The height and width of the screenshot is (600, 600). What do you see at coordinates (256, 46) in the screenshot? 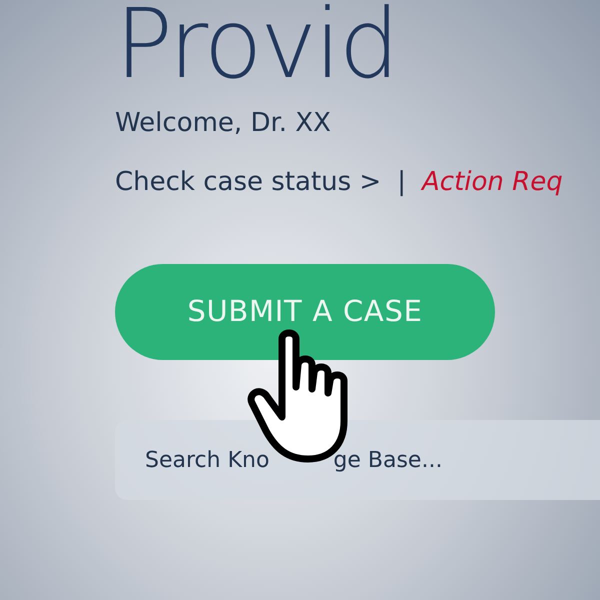
I see `page-title: Provid` at bounding box center [256, 46].